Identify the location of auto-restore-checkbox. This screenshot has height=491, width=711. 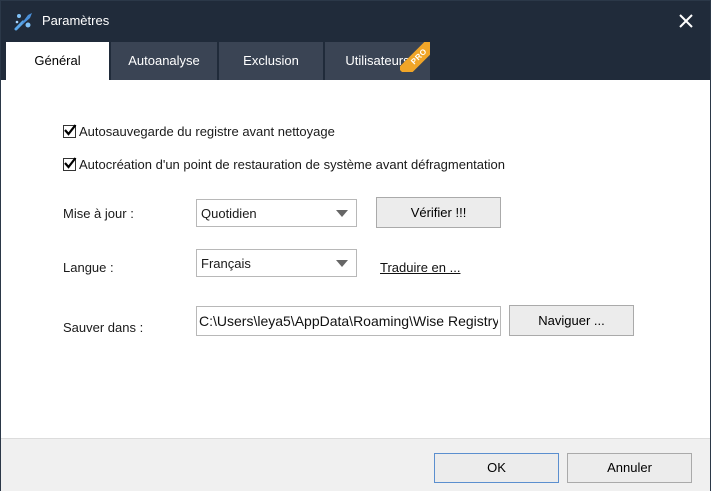
(70, 164).